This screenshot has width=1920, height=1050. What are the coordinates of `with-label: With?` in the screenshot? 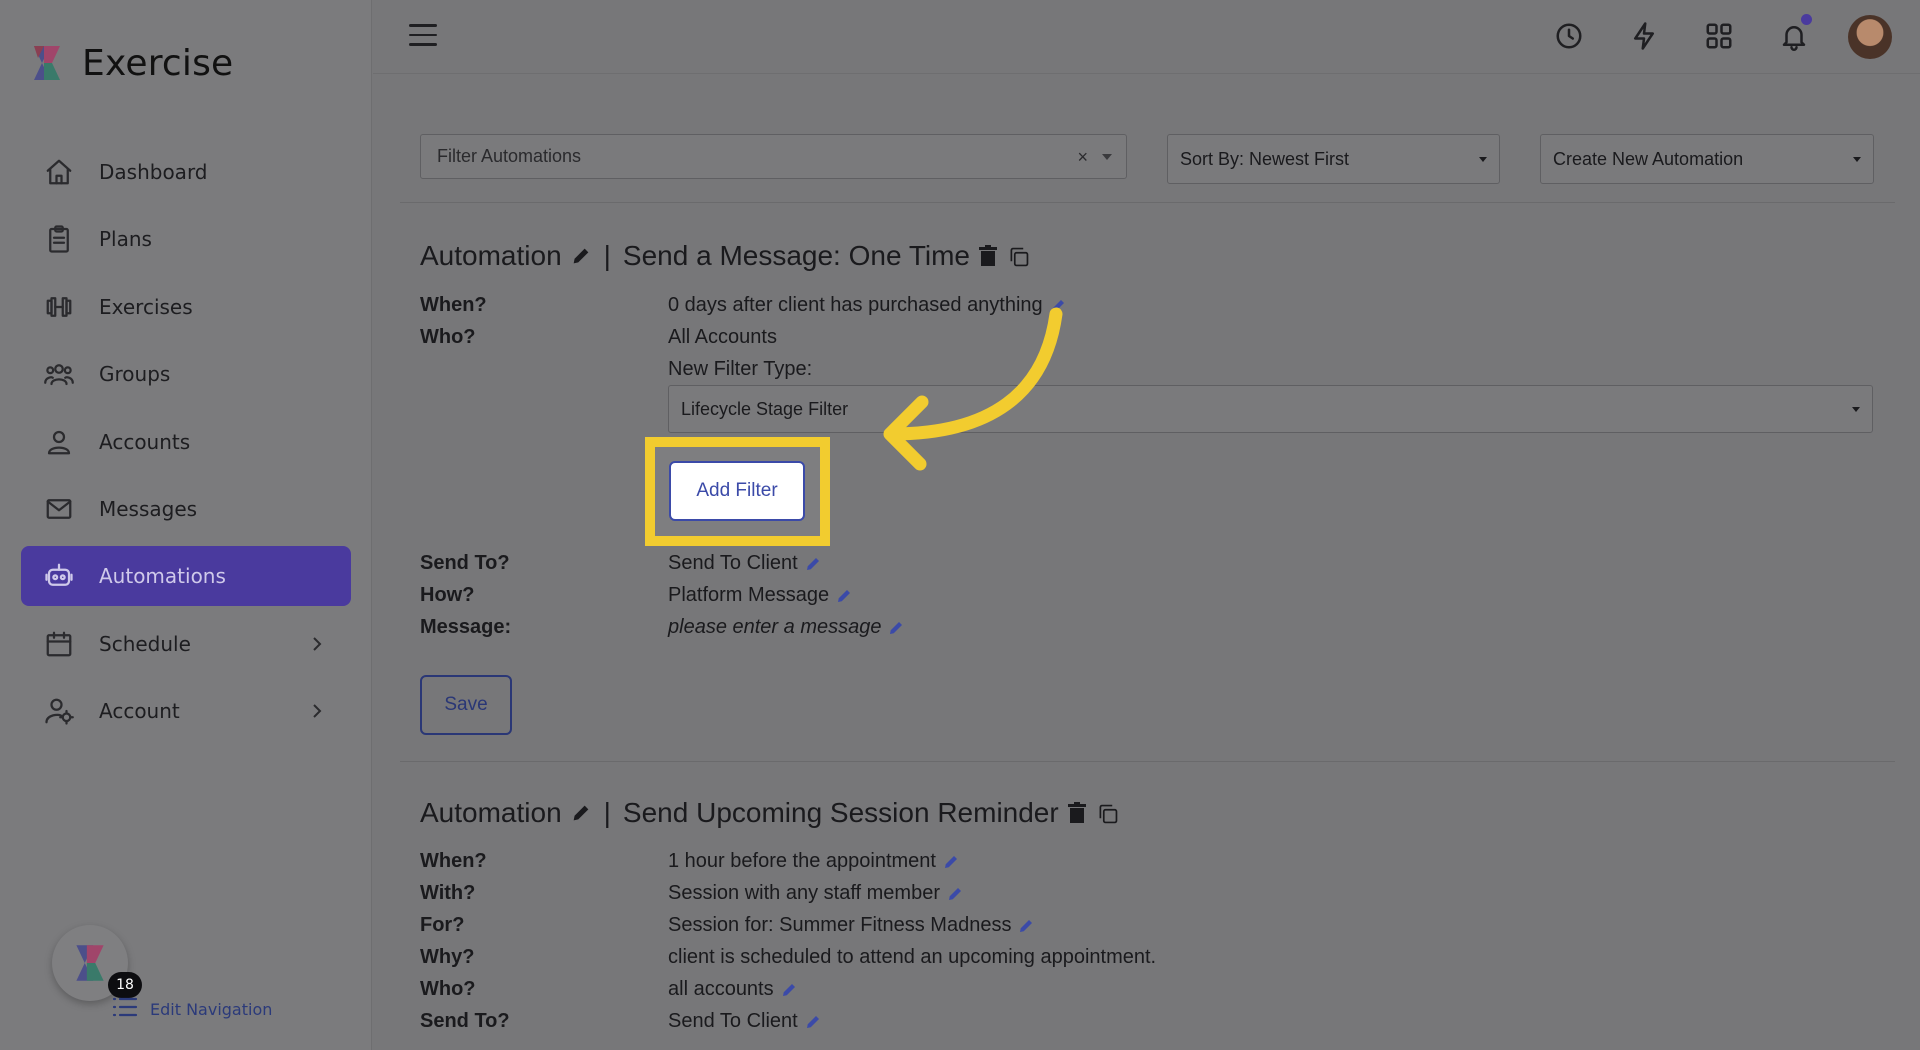 It's located at (448, 893).